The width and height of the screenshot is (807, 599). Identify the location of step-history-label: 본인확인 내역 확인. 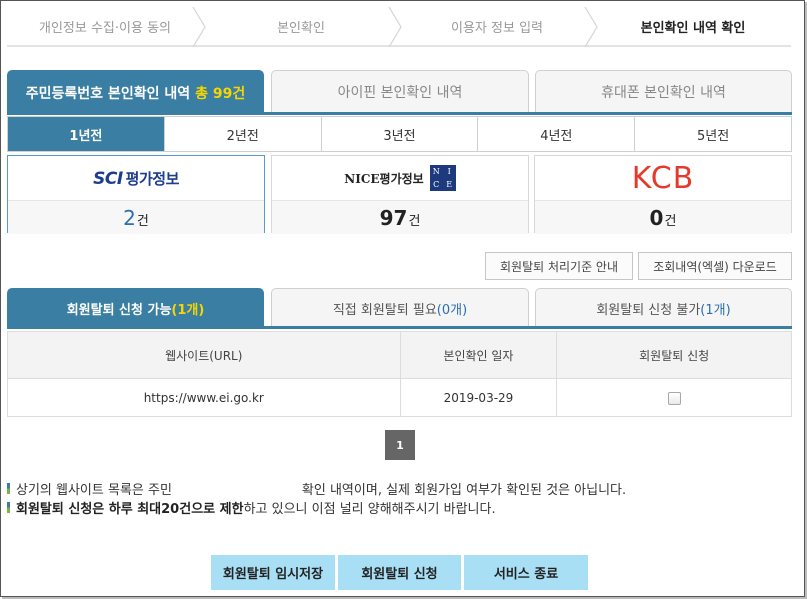
(693, 28).